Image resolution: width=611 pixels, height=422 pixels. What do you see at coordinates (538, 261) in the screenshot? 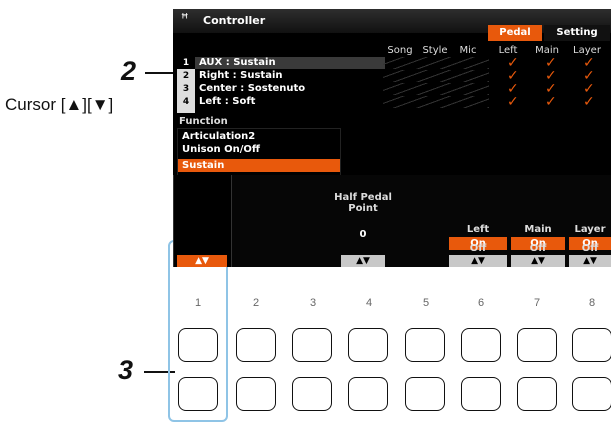
I see `part-main-arrow-button: ▲▼` at bounding box center [538, 261].